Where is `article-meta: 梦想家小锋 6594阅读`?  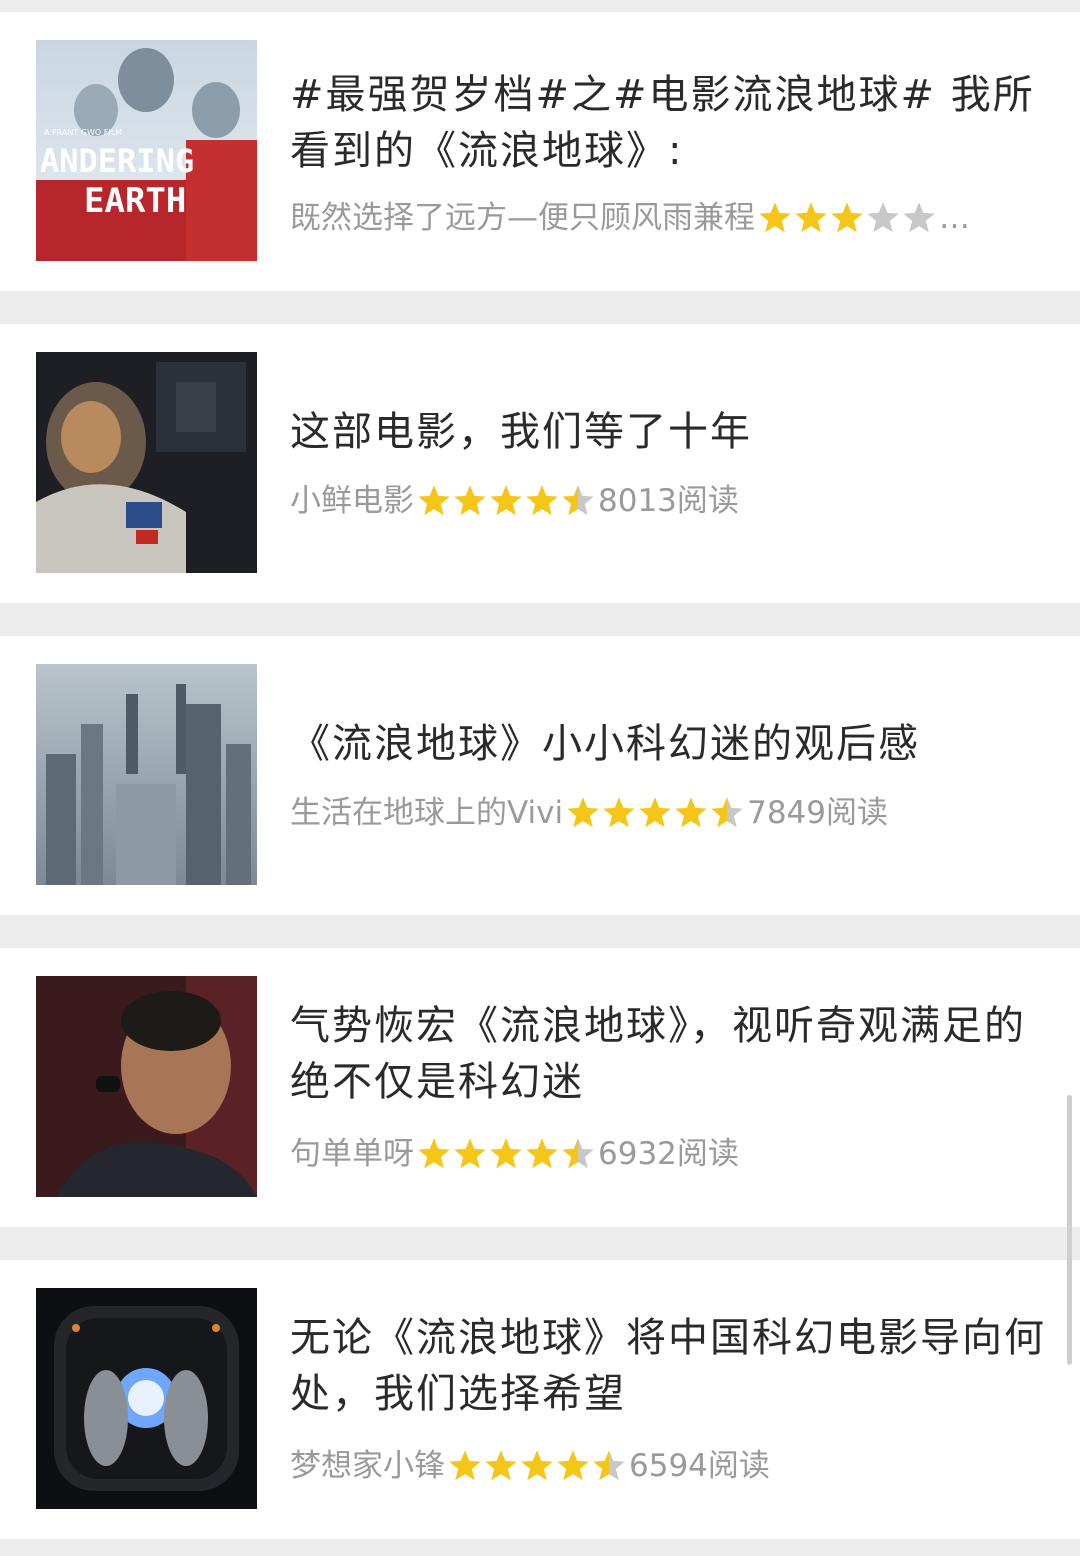
article-meta: 梦想家小锋 6594阅读 is located at coordinates (675, 1466).